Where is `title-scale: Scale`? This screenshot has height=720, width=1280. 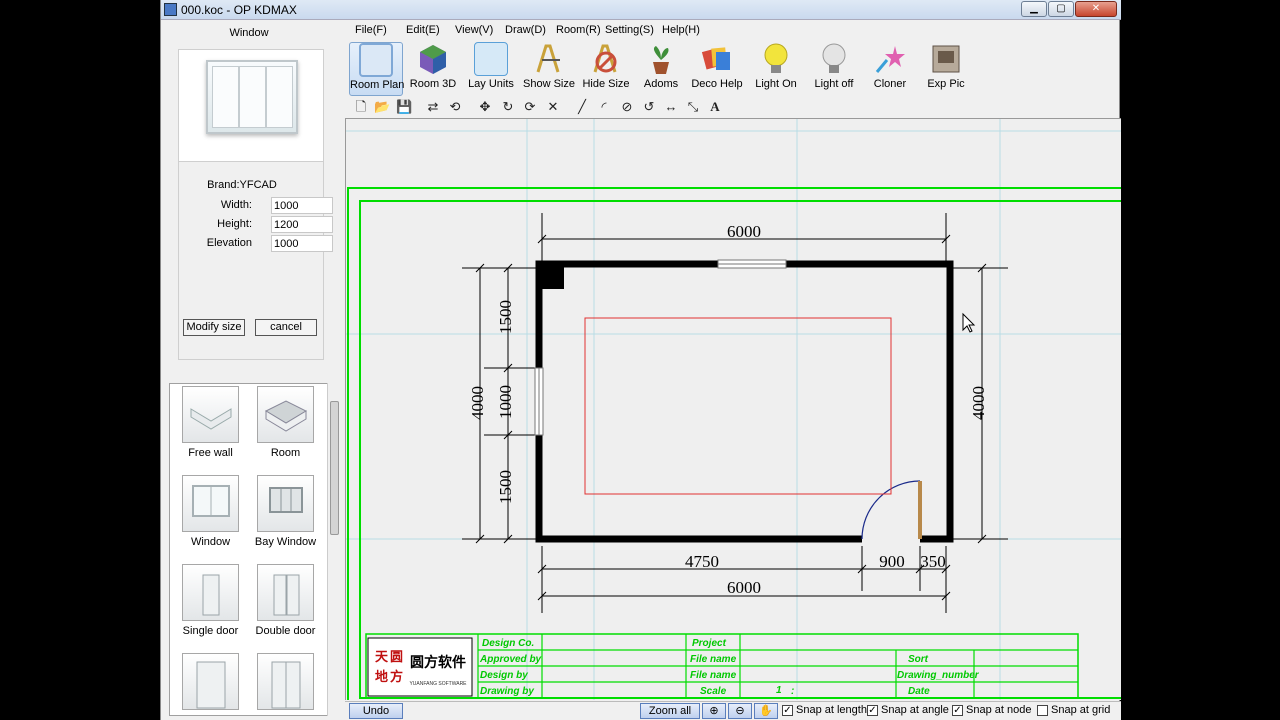
title-scale: Scale is located at coordinates (713, 691).